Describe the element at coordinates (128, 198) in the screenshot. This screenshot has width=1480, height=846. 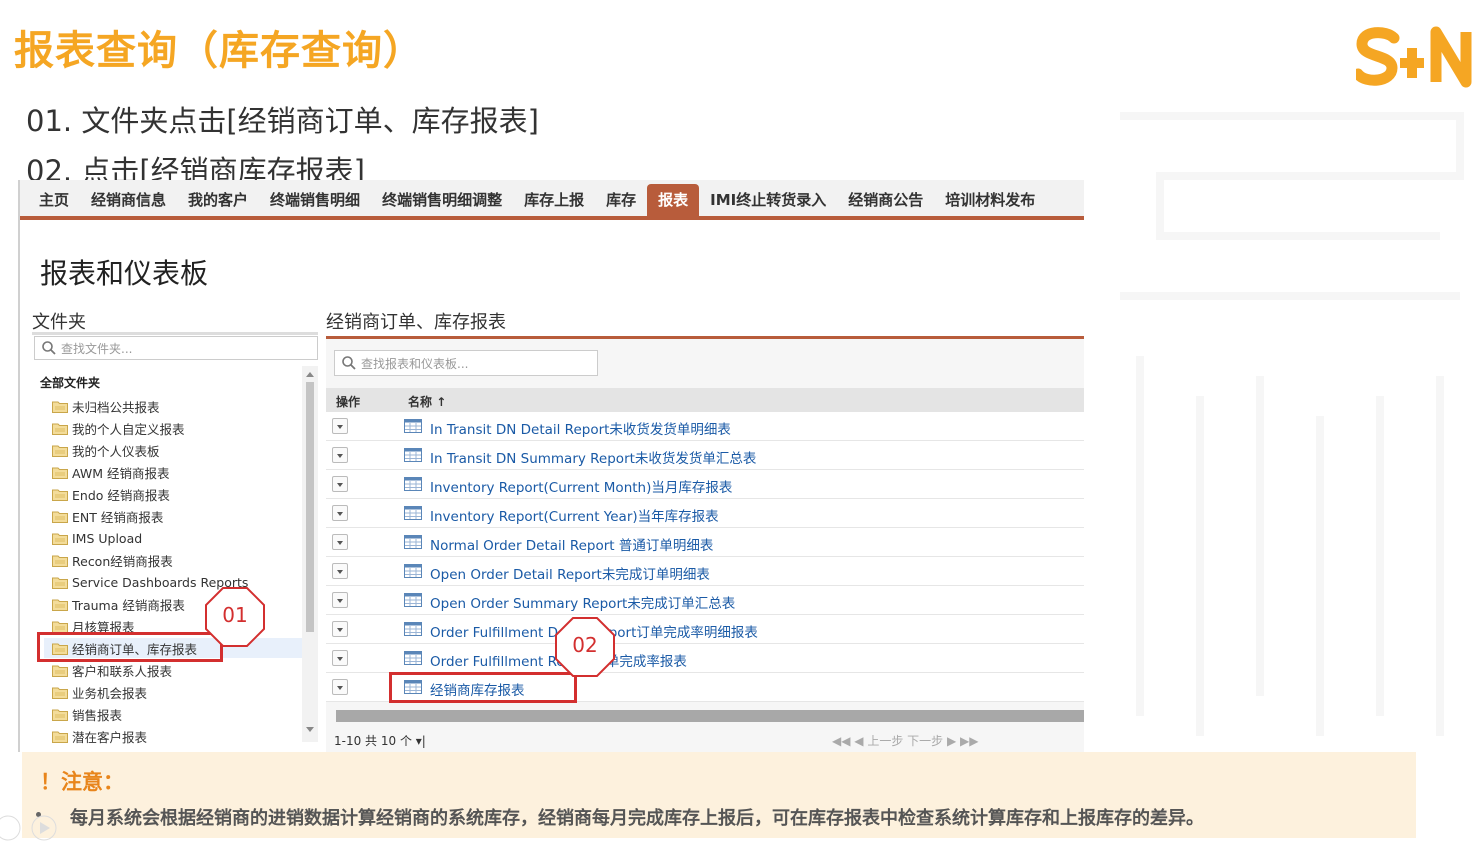
I see `tab-dealer-info: 经销商信息` at that location.